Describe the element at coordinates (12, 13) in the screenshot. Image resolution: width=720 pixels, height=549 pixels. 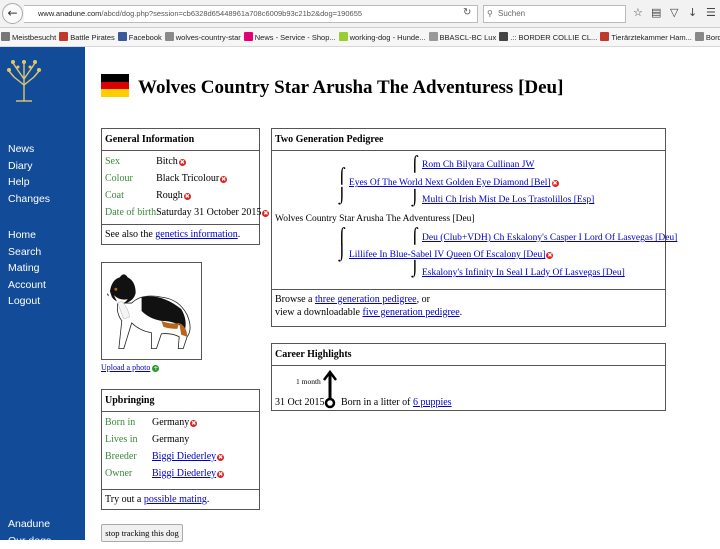
I see `back-arrow-icon: ←` at that location.